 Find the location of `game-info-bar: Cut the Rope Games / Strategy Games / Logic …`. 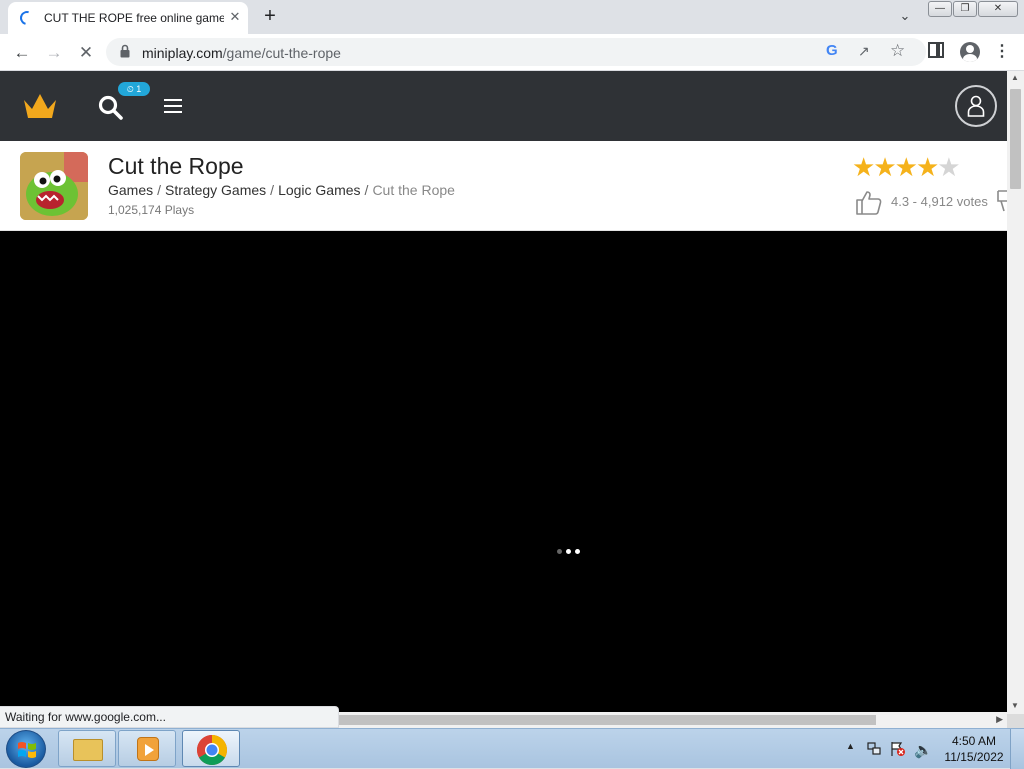

game-info-bar: Cut the Rope Games / Strategy Games / Logic … is located at coordinates (504, 186).